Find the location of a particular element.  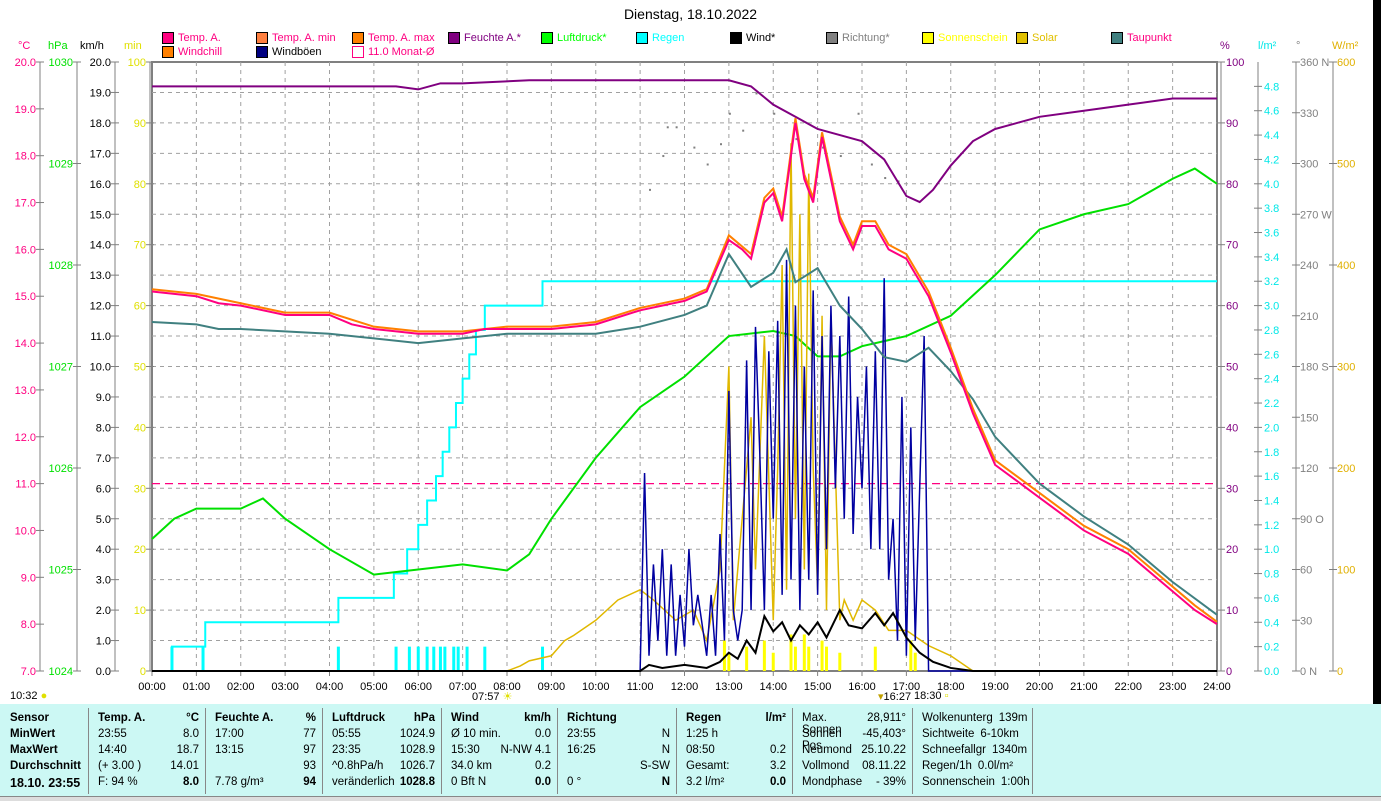

summary-value: % is located at coordinates (310, 718).